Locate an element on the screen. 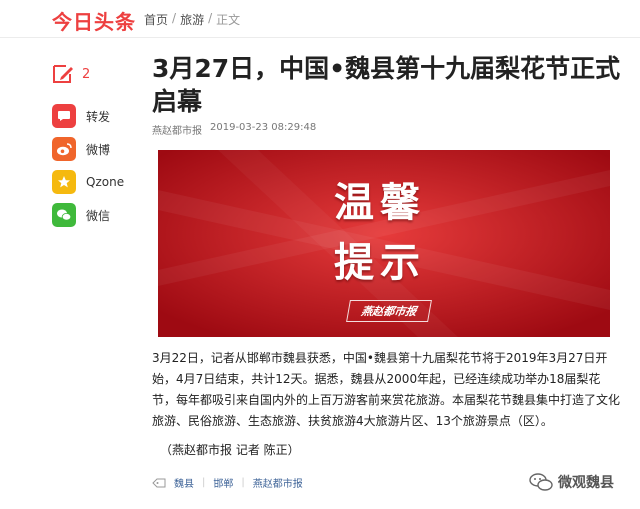 This screenshot has height=509, width=640. comment-button: 2 is located at coordinates (71, 74).